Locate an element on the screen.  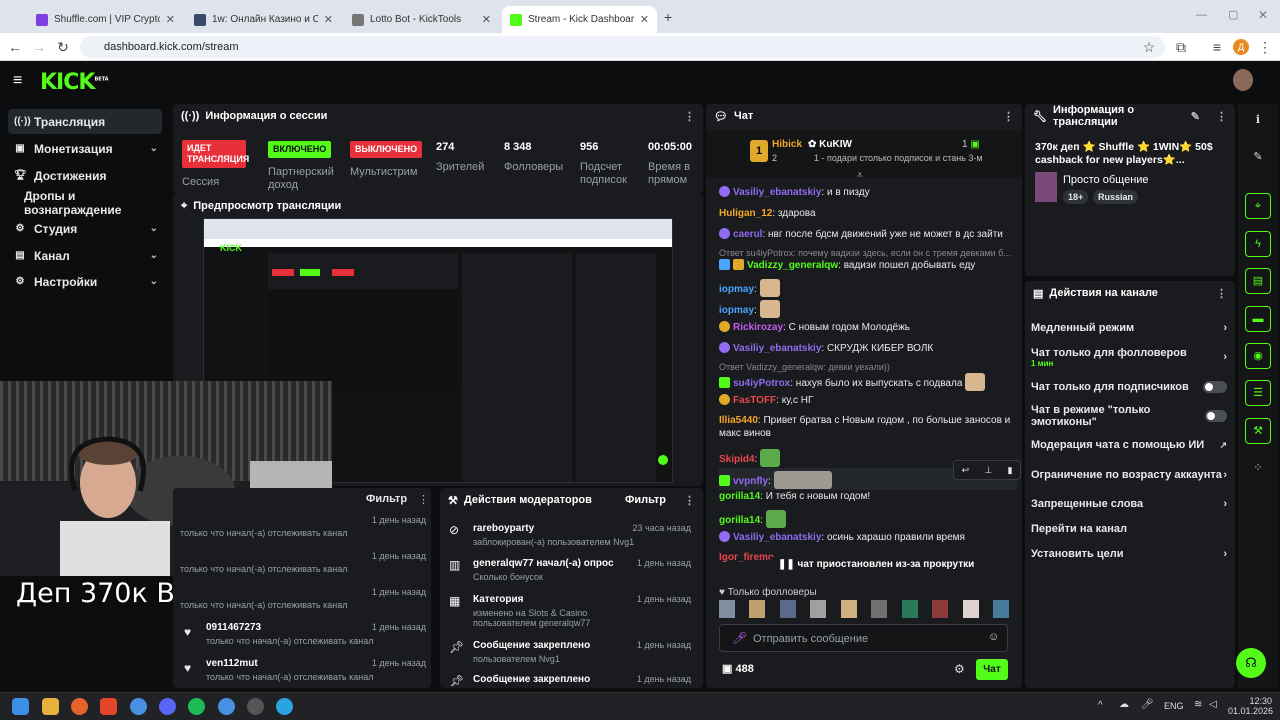
chat-input: 🎤︎ Отправить сообщение ☺ is located at coordinates (863, 638).